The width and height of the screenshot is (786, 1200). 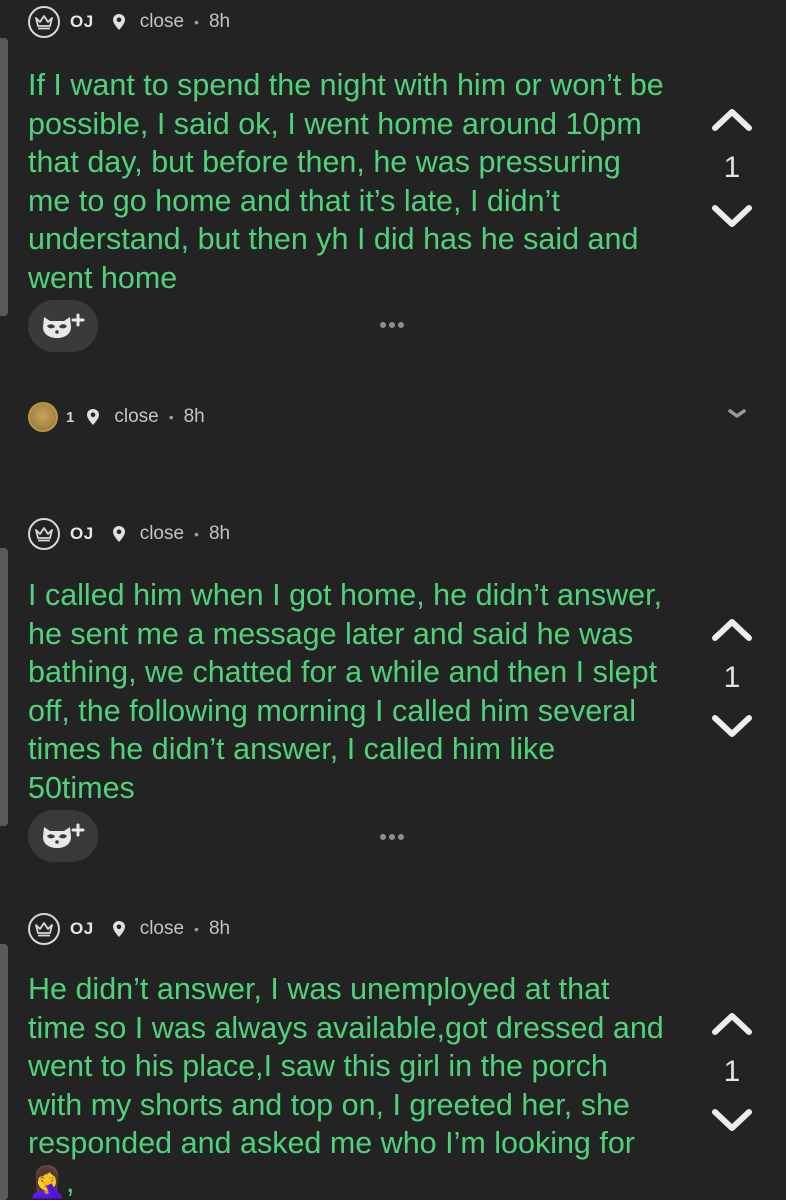 What do you see at coordinates (70, 417) in the screenshot?
I see `reply-count: 1` at bounding box center [70, 417].